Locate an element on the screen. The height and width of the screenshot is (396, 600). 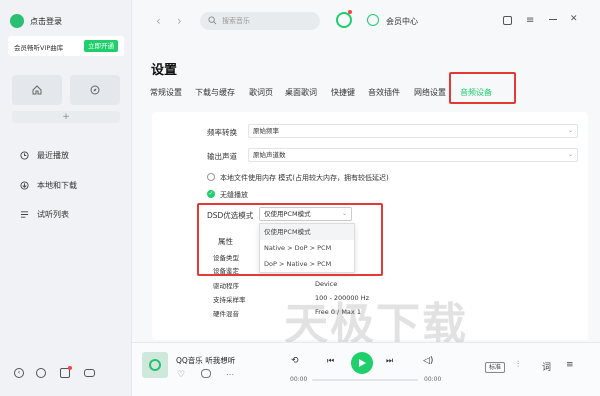
notification-dot is located at coordinates (70, 368).